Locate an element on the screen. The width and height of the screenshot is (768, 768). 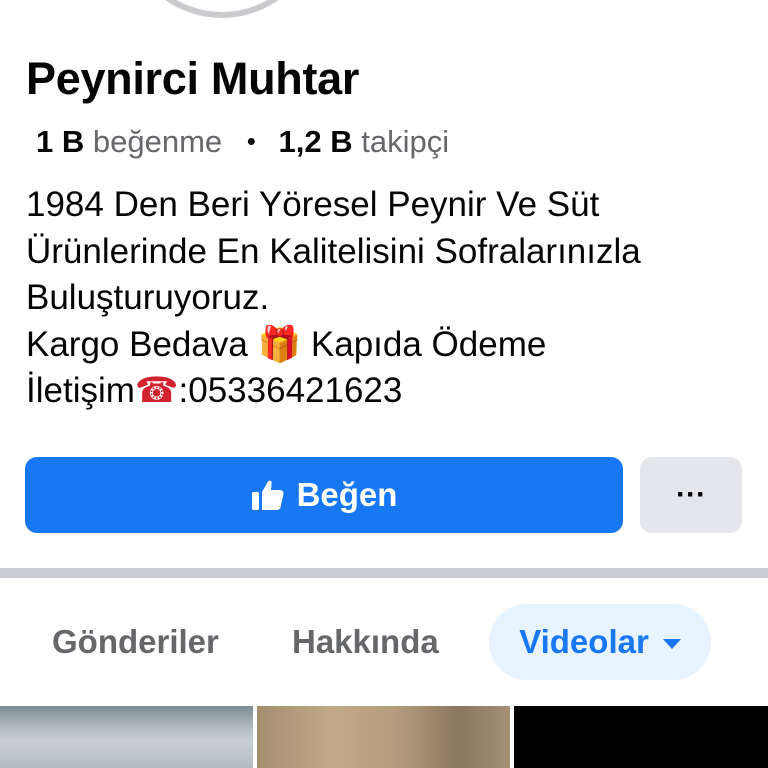
tab-posts: Gönderiler is located at coordinates (135, 642).